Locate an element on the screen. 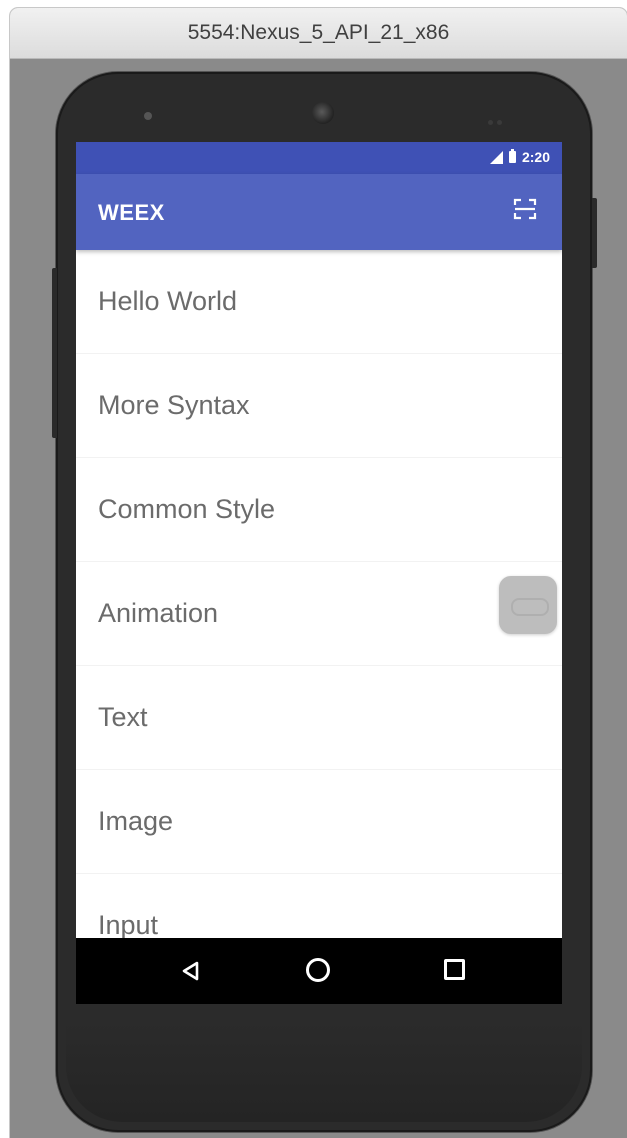 The width and height of the screenshot is (627, 1138). list-item-text: Text is located at coordinates (319, 718).